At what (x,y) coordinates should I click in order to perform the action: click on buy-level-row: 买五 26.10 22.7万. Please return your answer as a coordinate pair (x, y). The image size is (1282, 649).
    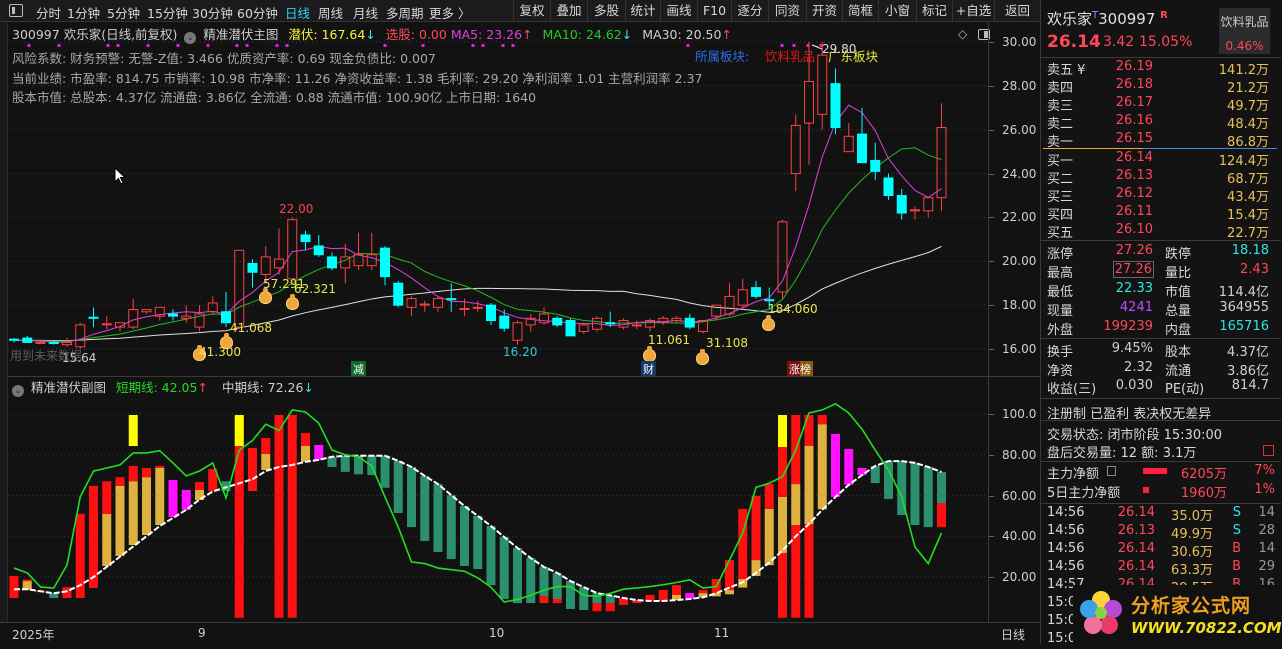
    Looking at the image, I should click on (1161, 231).